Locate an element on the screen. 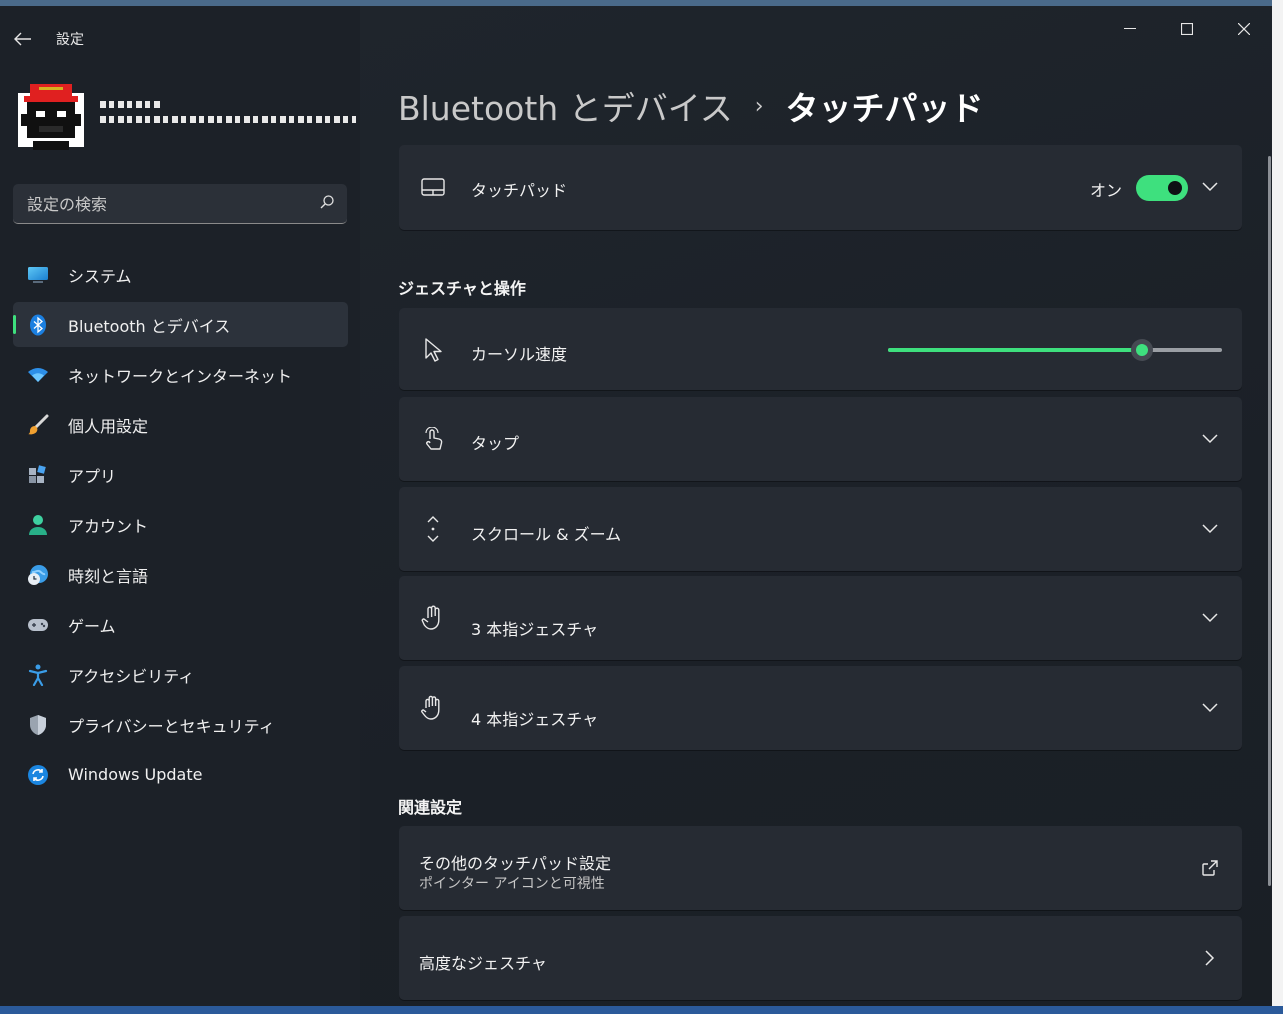 The height and width of the screenshot is (1014, 1283). close-button is located at coordinates (1244, 29).